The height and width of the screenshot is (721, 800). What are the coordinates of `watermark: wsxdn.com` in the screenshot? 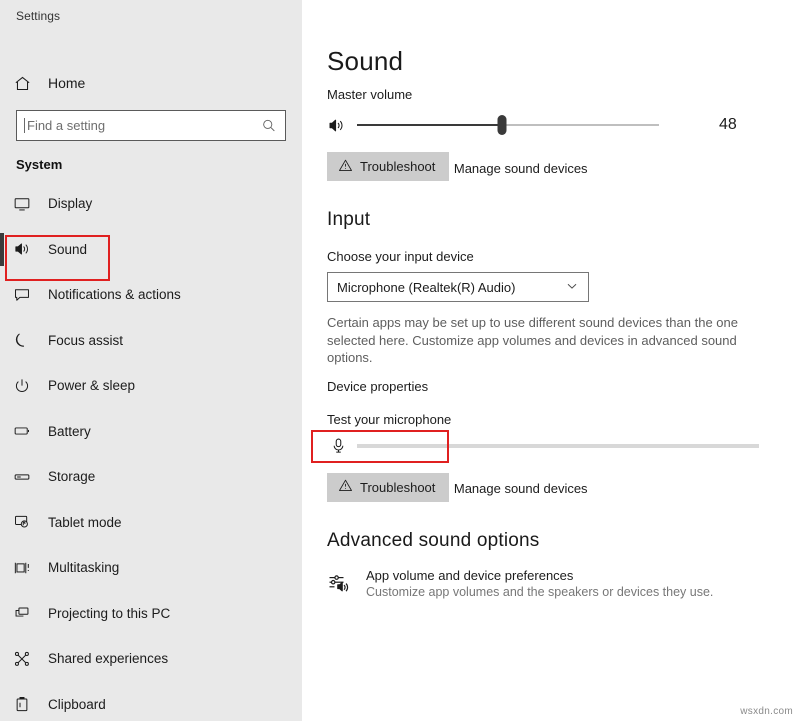 It's located at (766, 711).